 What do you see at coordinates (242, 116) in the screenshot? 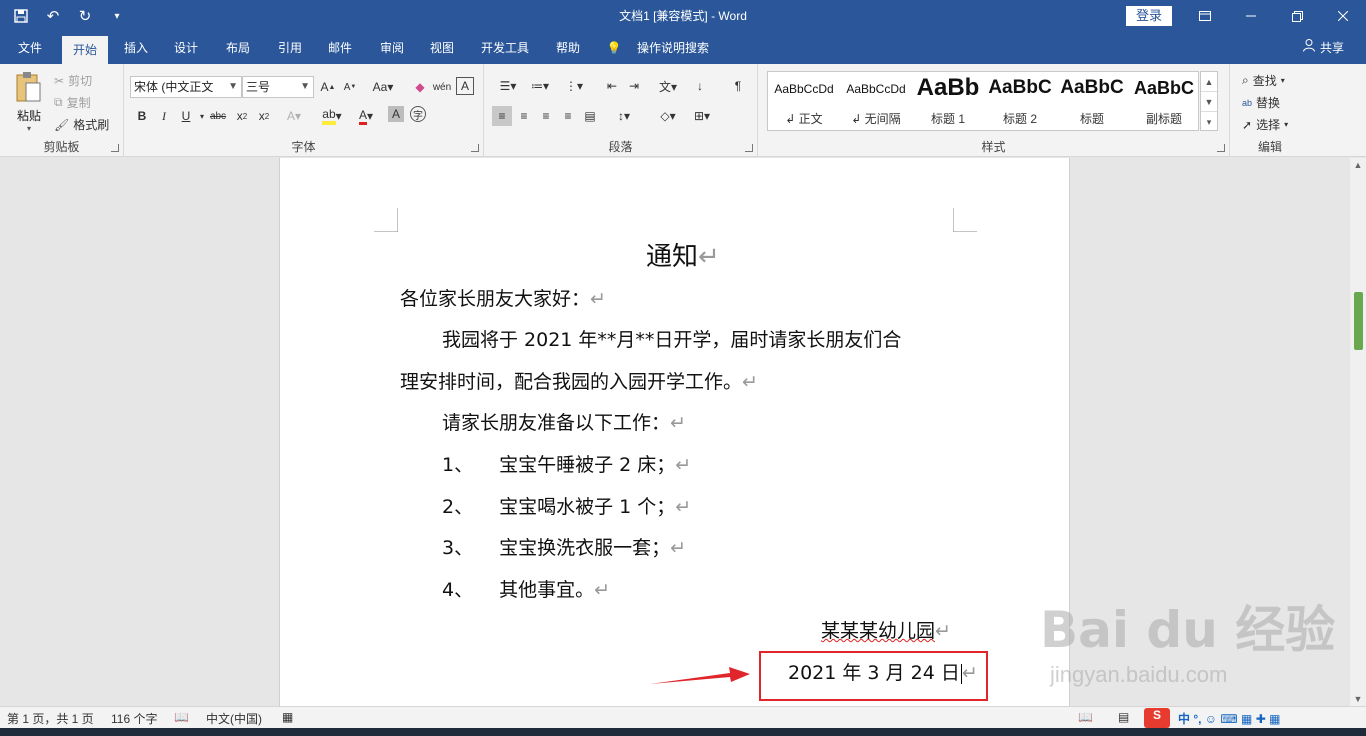
I see `subscript-icon: x2` at bounding box center [242, 116].